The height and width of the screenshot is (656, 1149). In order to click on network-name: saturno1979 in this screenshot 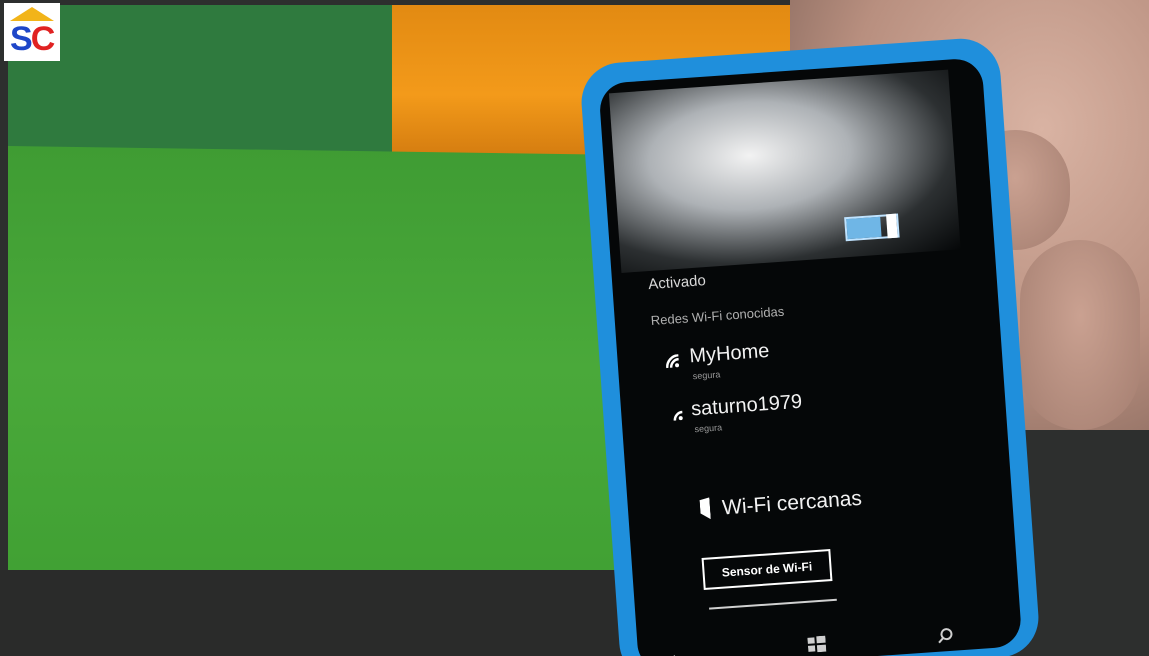, I will do `click(746, 405)`.